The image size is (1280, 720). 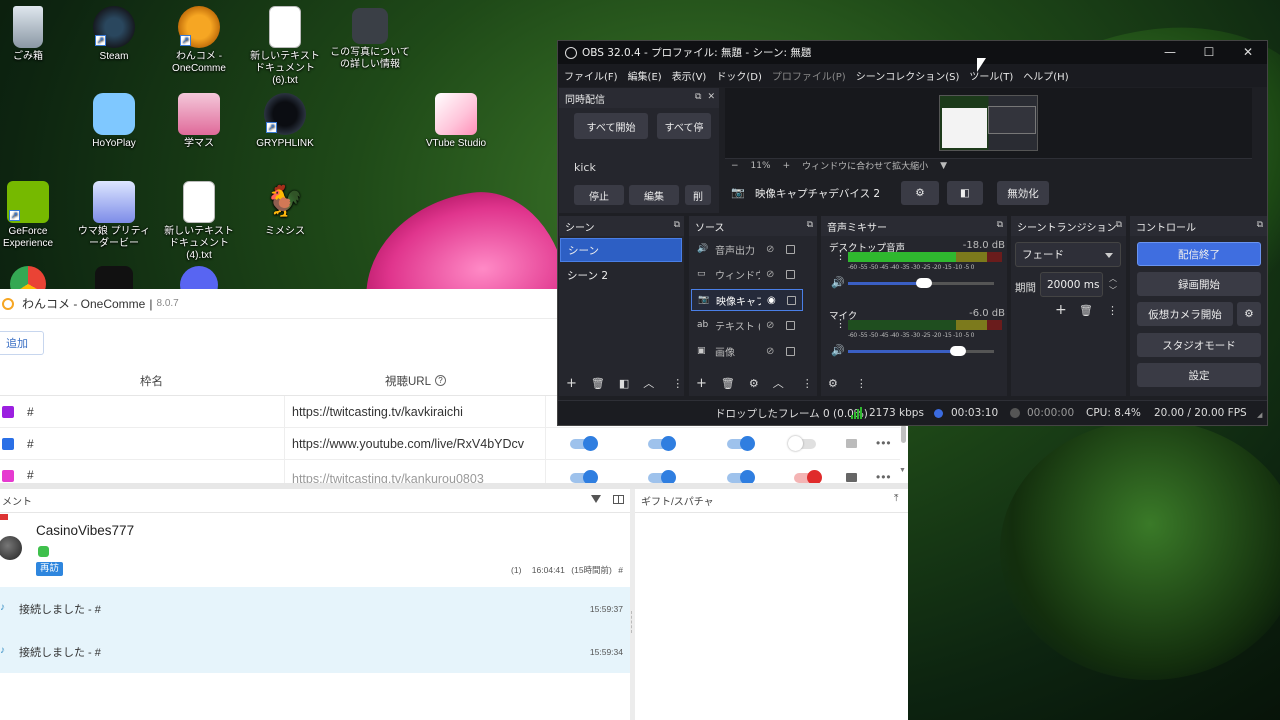 I want to click on stop-button: 停止, so click(x=599, y=195).